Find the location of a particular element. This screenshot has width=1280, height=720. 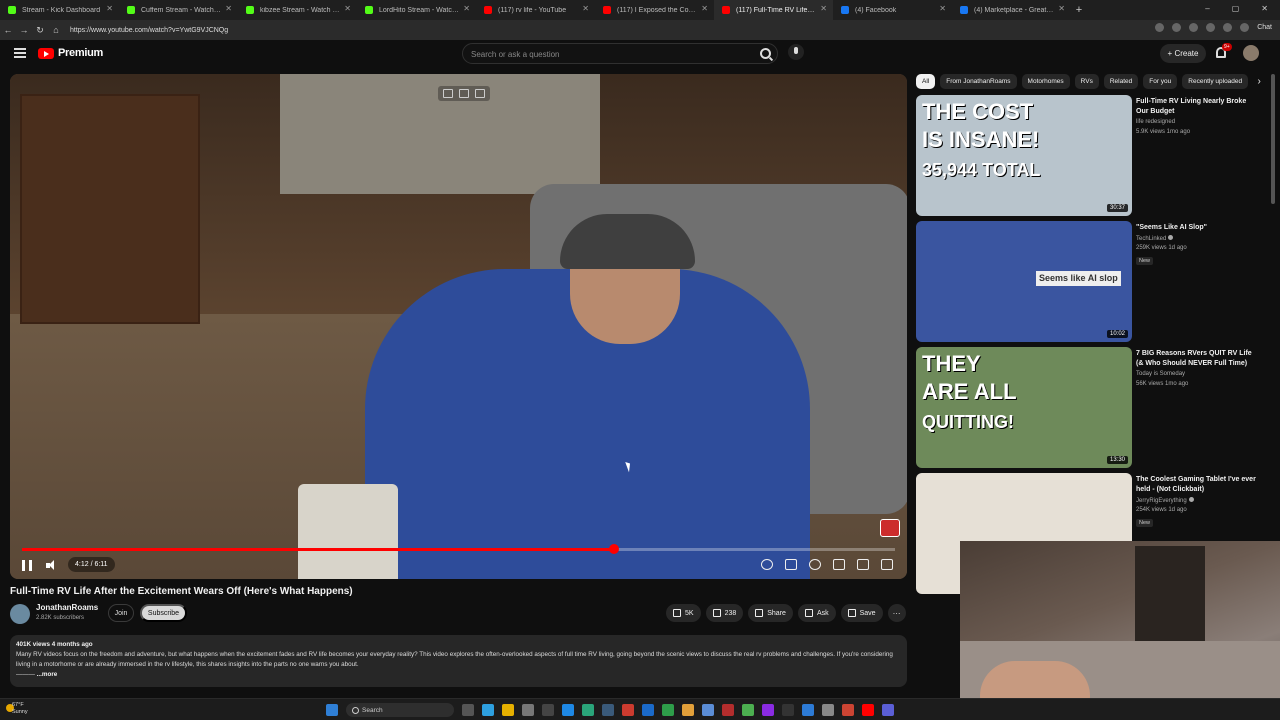

filter-chip: For you is located at coordinates (1160, 81).